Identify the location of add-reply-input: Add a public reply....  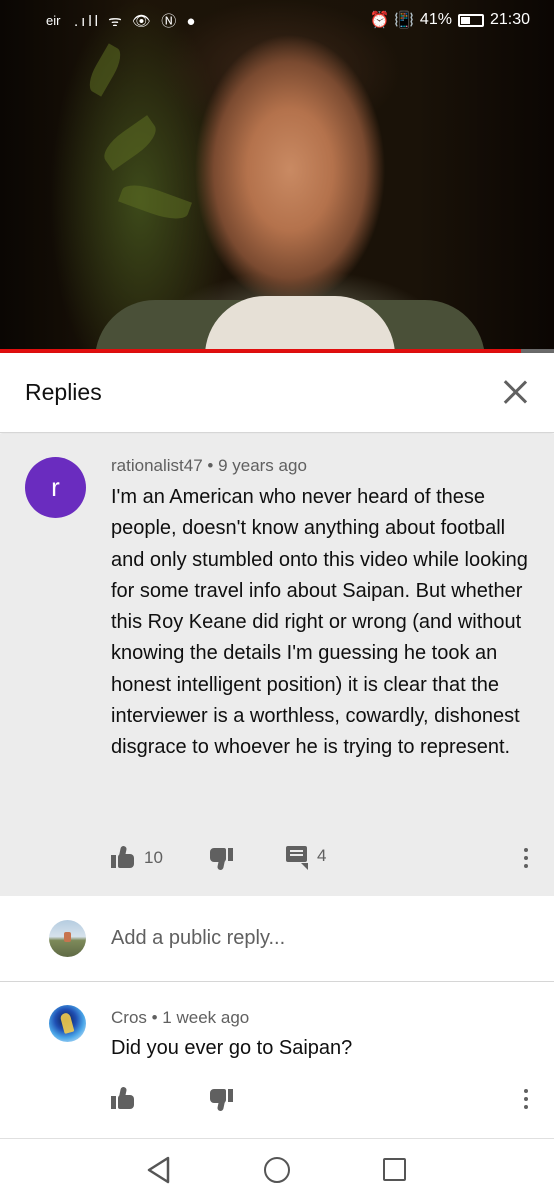
(198, 938).